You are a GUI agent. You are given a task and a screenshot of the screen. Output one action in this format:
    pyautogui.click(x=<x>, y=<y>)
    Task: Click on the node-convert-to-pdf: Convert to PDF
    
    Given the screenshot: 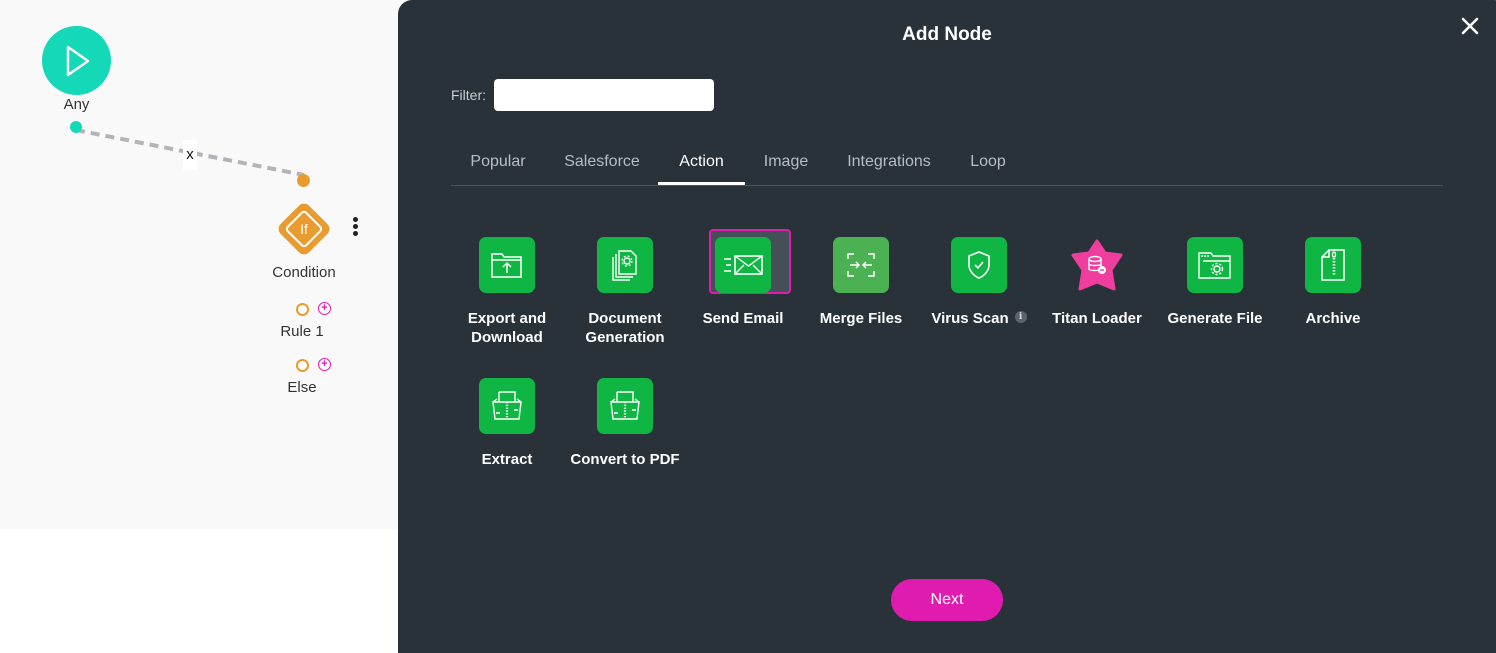 What is the action you would take?
    pyautogui.click(x=625, y=419)
    